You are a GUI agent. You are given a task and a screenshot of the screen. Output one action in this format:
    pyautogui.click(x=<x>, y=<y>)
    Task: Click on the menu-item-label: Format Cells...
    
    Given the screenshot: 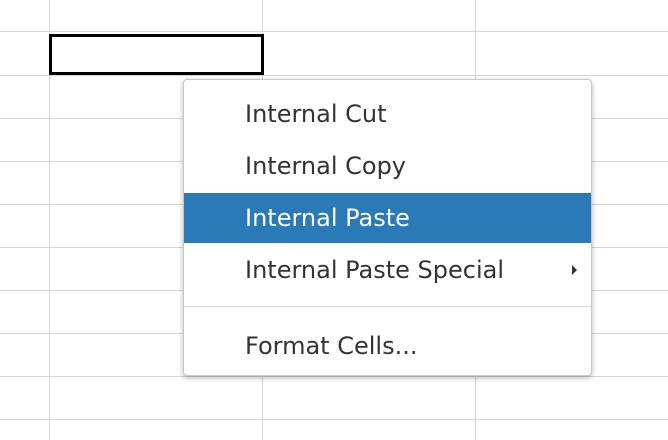 What is the action you would take?
    pyautogui.click(x=331, y=346)
    